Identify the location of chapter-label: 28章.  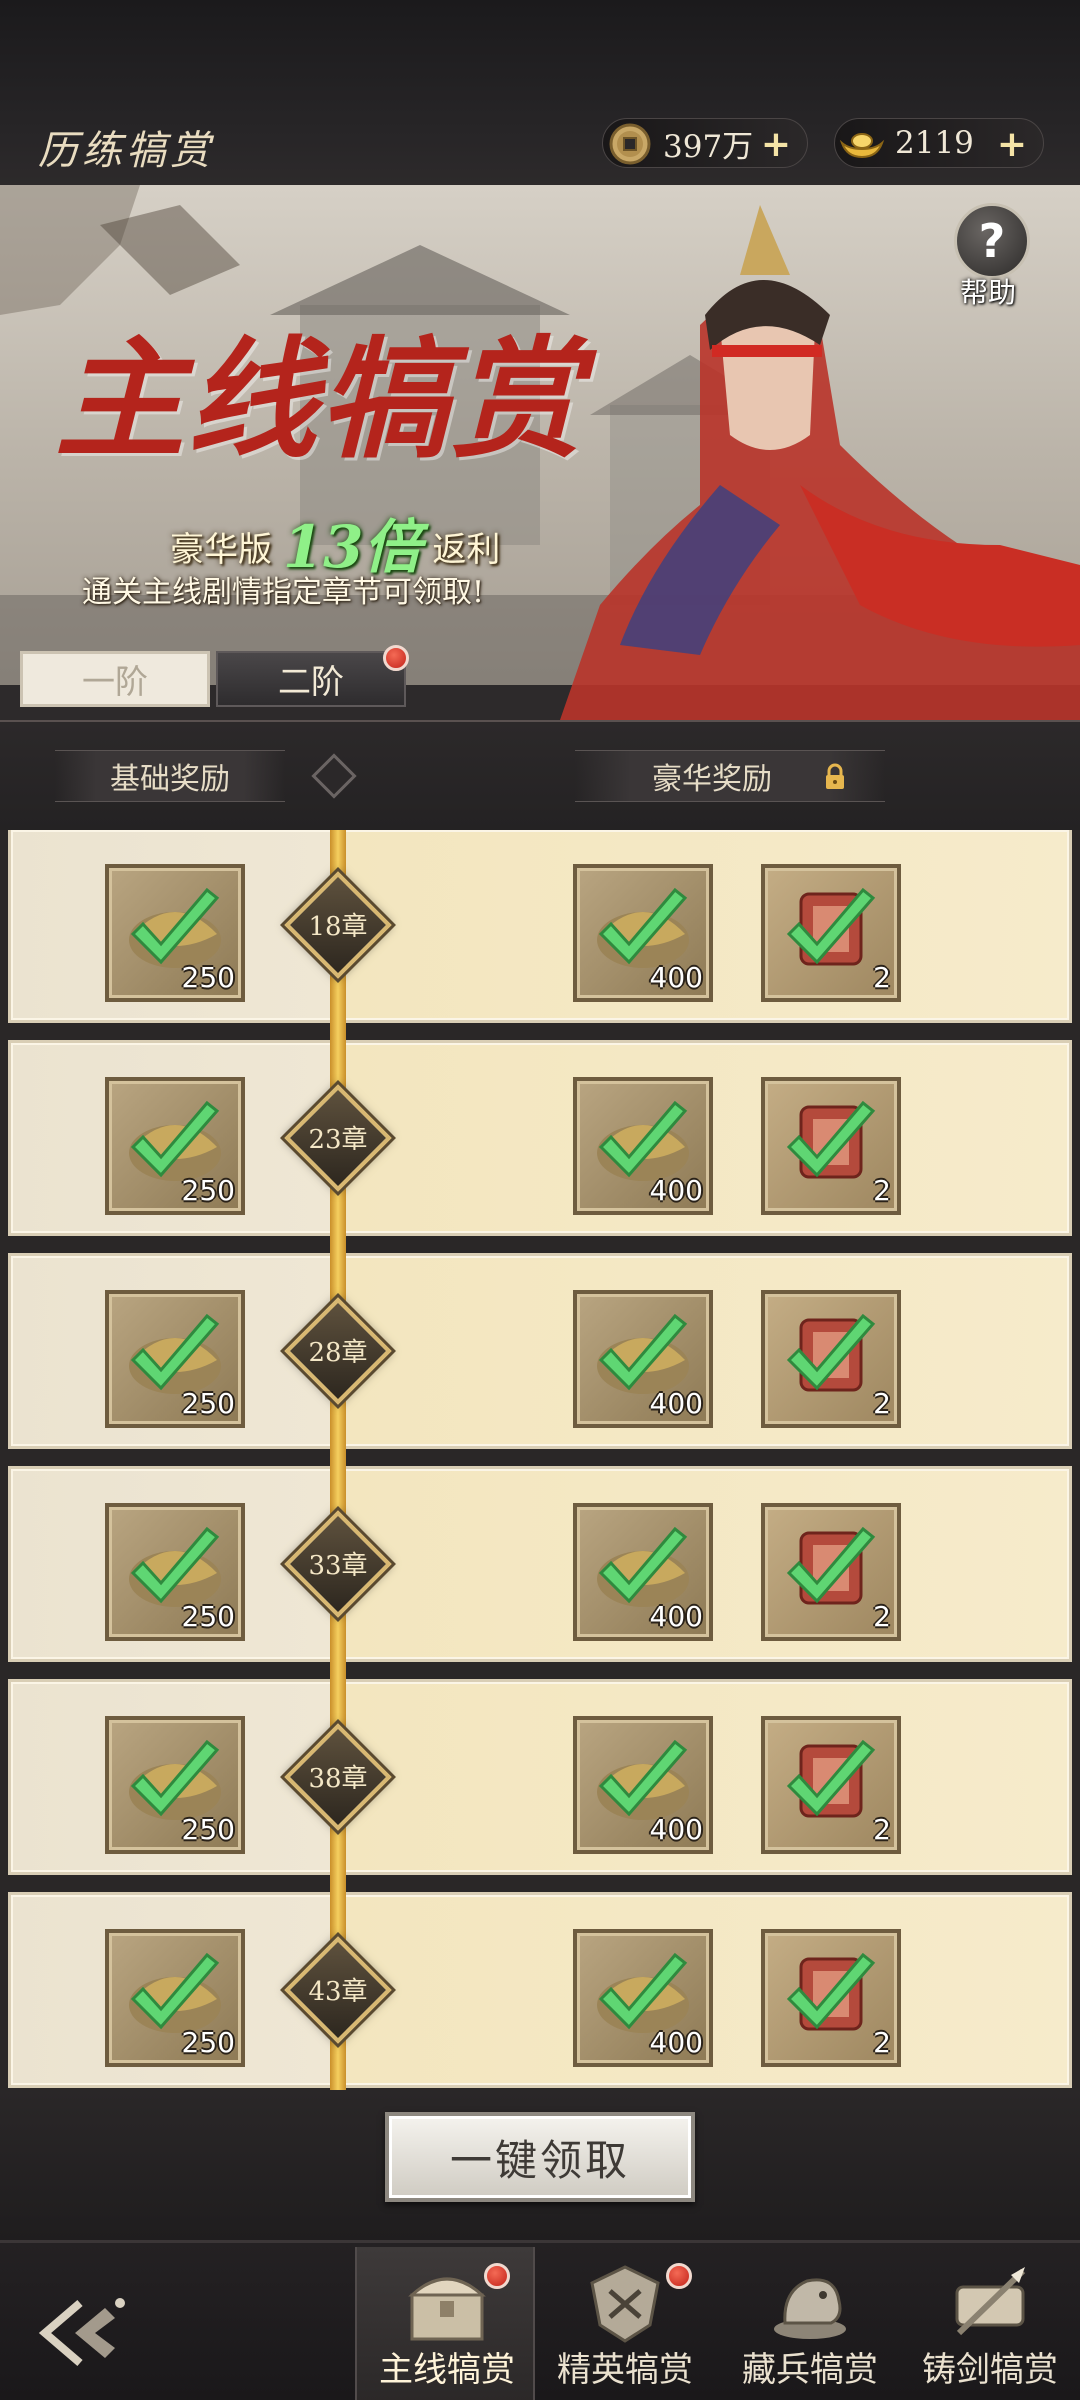
(338, 1353).